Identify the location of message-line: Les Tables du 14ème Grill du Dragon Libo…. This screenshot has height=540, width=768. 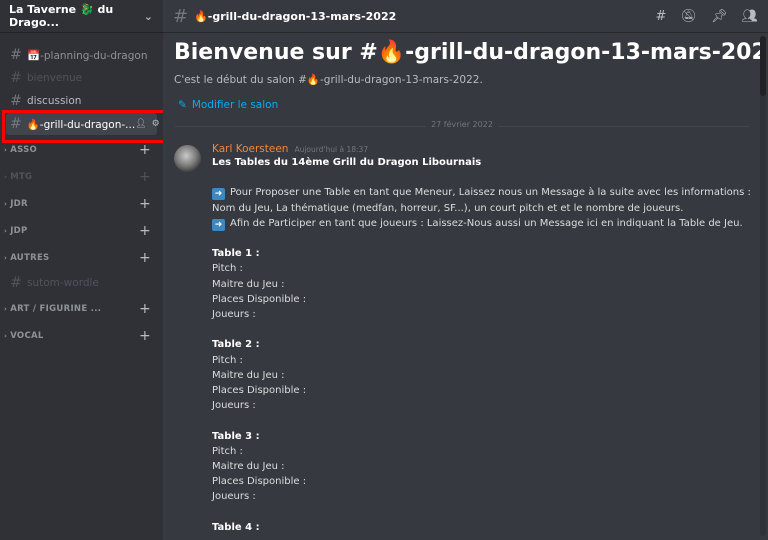
(486, 162).